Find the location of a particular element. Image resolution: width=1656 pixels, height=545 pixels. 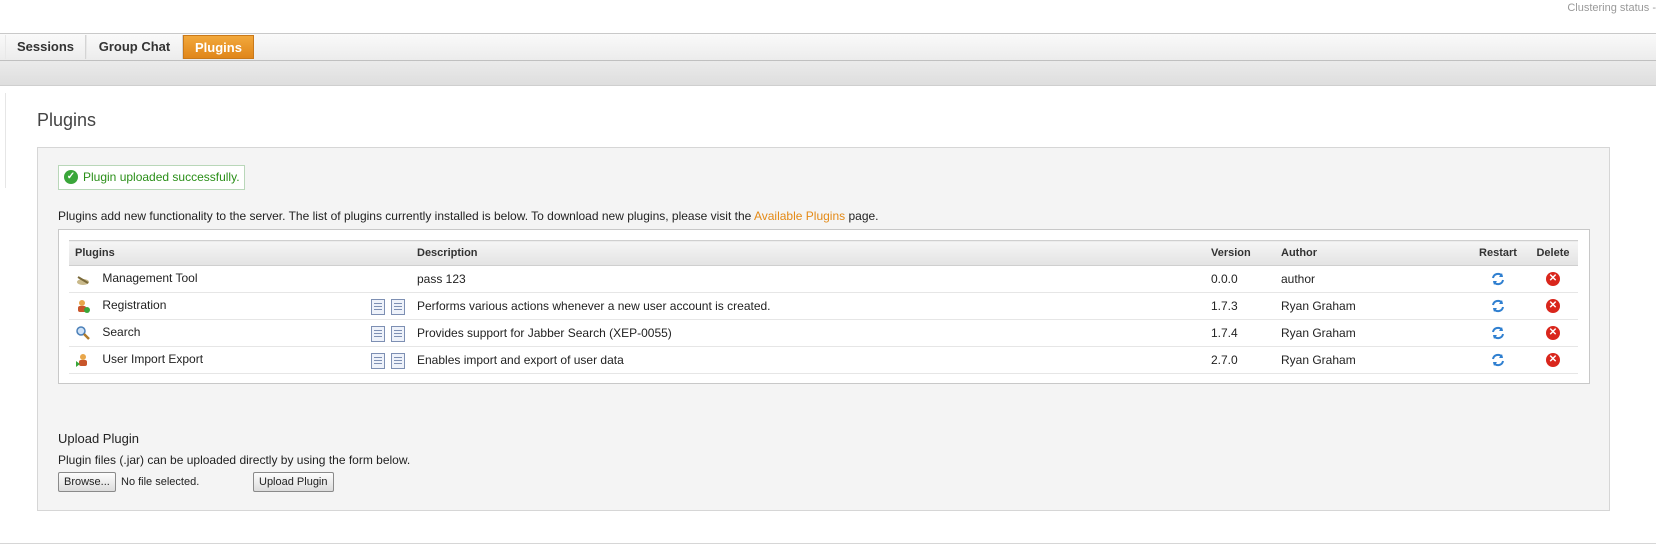

check-circle-icon: ✓ is located at coordinates (71, 177).